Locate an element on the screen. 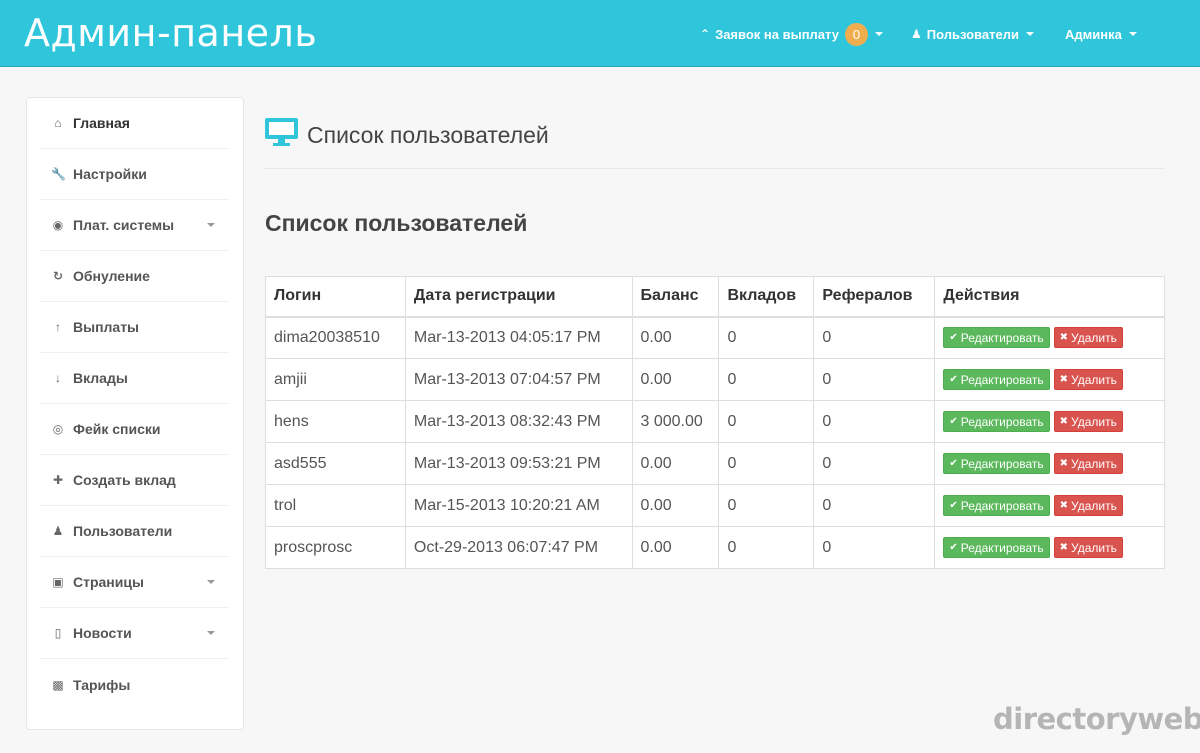 The width and height of the screenshot is (1200, 753). cell-login: hens is located at coordinates (335, 421).